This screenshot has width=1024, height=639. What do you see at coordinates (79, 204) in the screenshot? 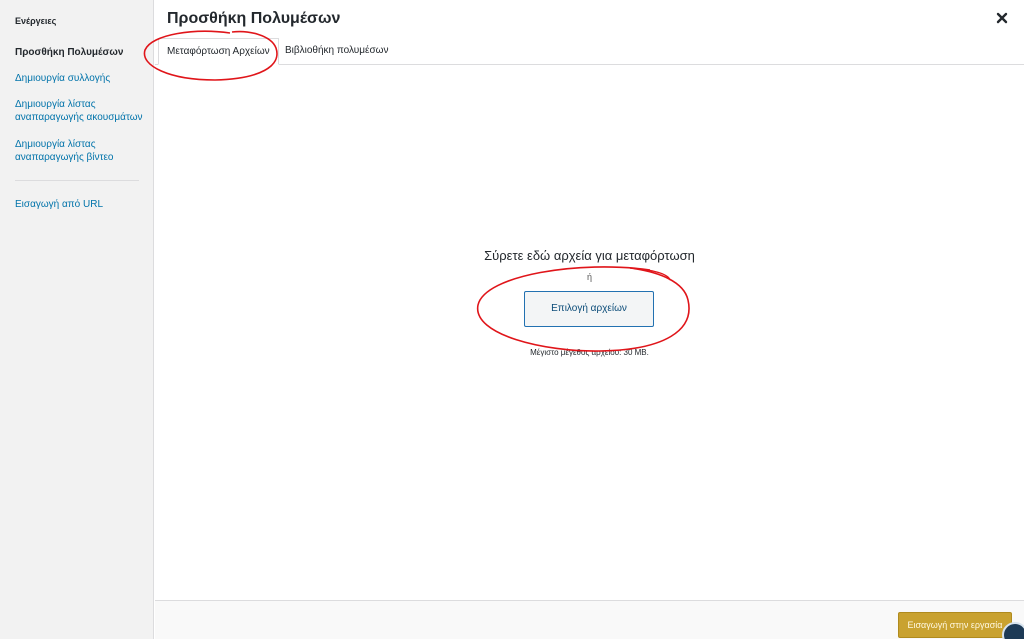
I see `sidebar-item-insert-from-url: Εισαγωγή από URL` at bounding box center [79, 204].